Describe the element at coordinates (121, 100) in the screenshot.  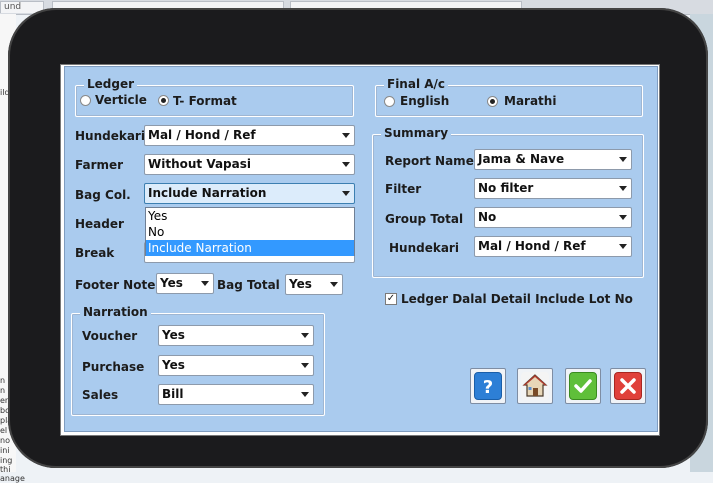
I see `ledger-verticle-label: Verticle` at that location.